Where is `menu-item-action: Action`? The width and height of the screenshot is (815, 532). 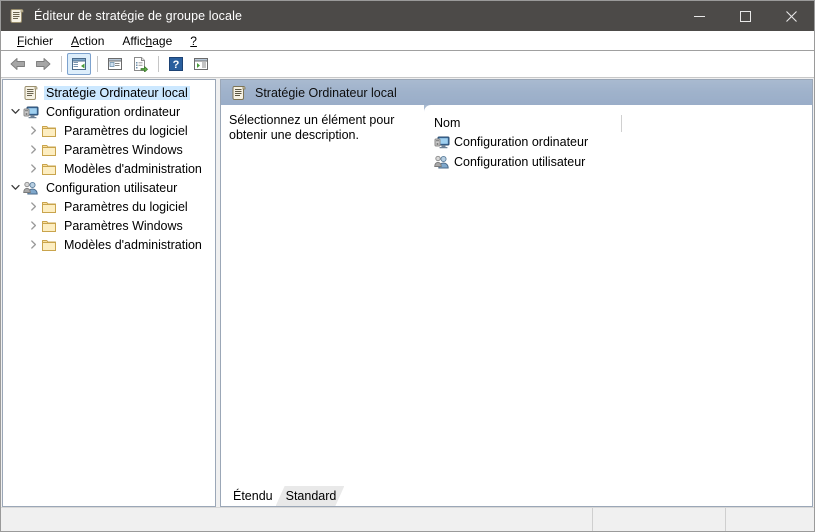
menu-item-action: Action is located at coordinates (87, 41).